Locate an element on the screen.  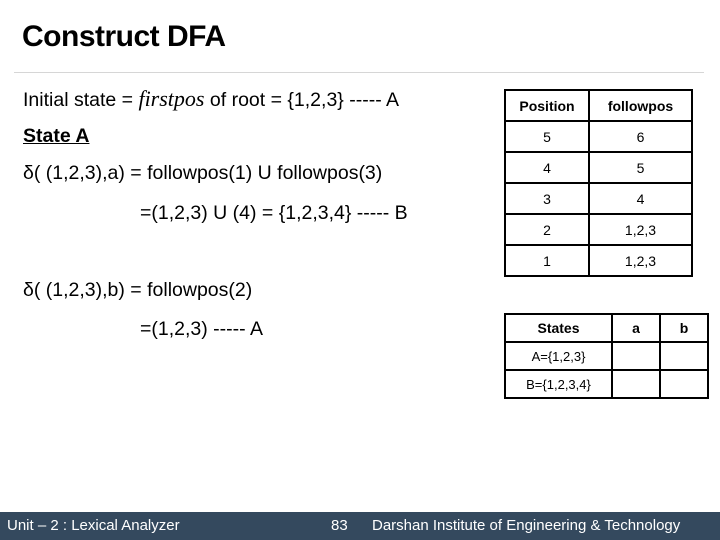
header-position: Position is located at coordinates (547, 105).